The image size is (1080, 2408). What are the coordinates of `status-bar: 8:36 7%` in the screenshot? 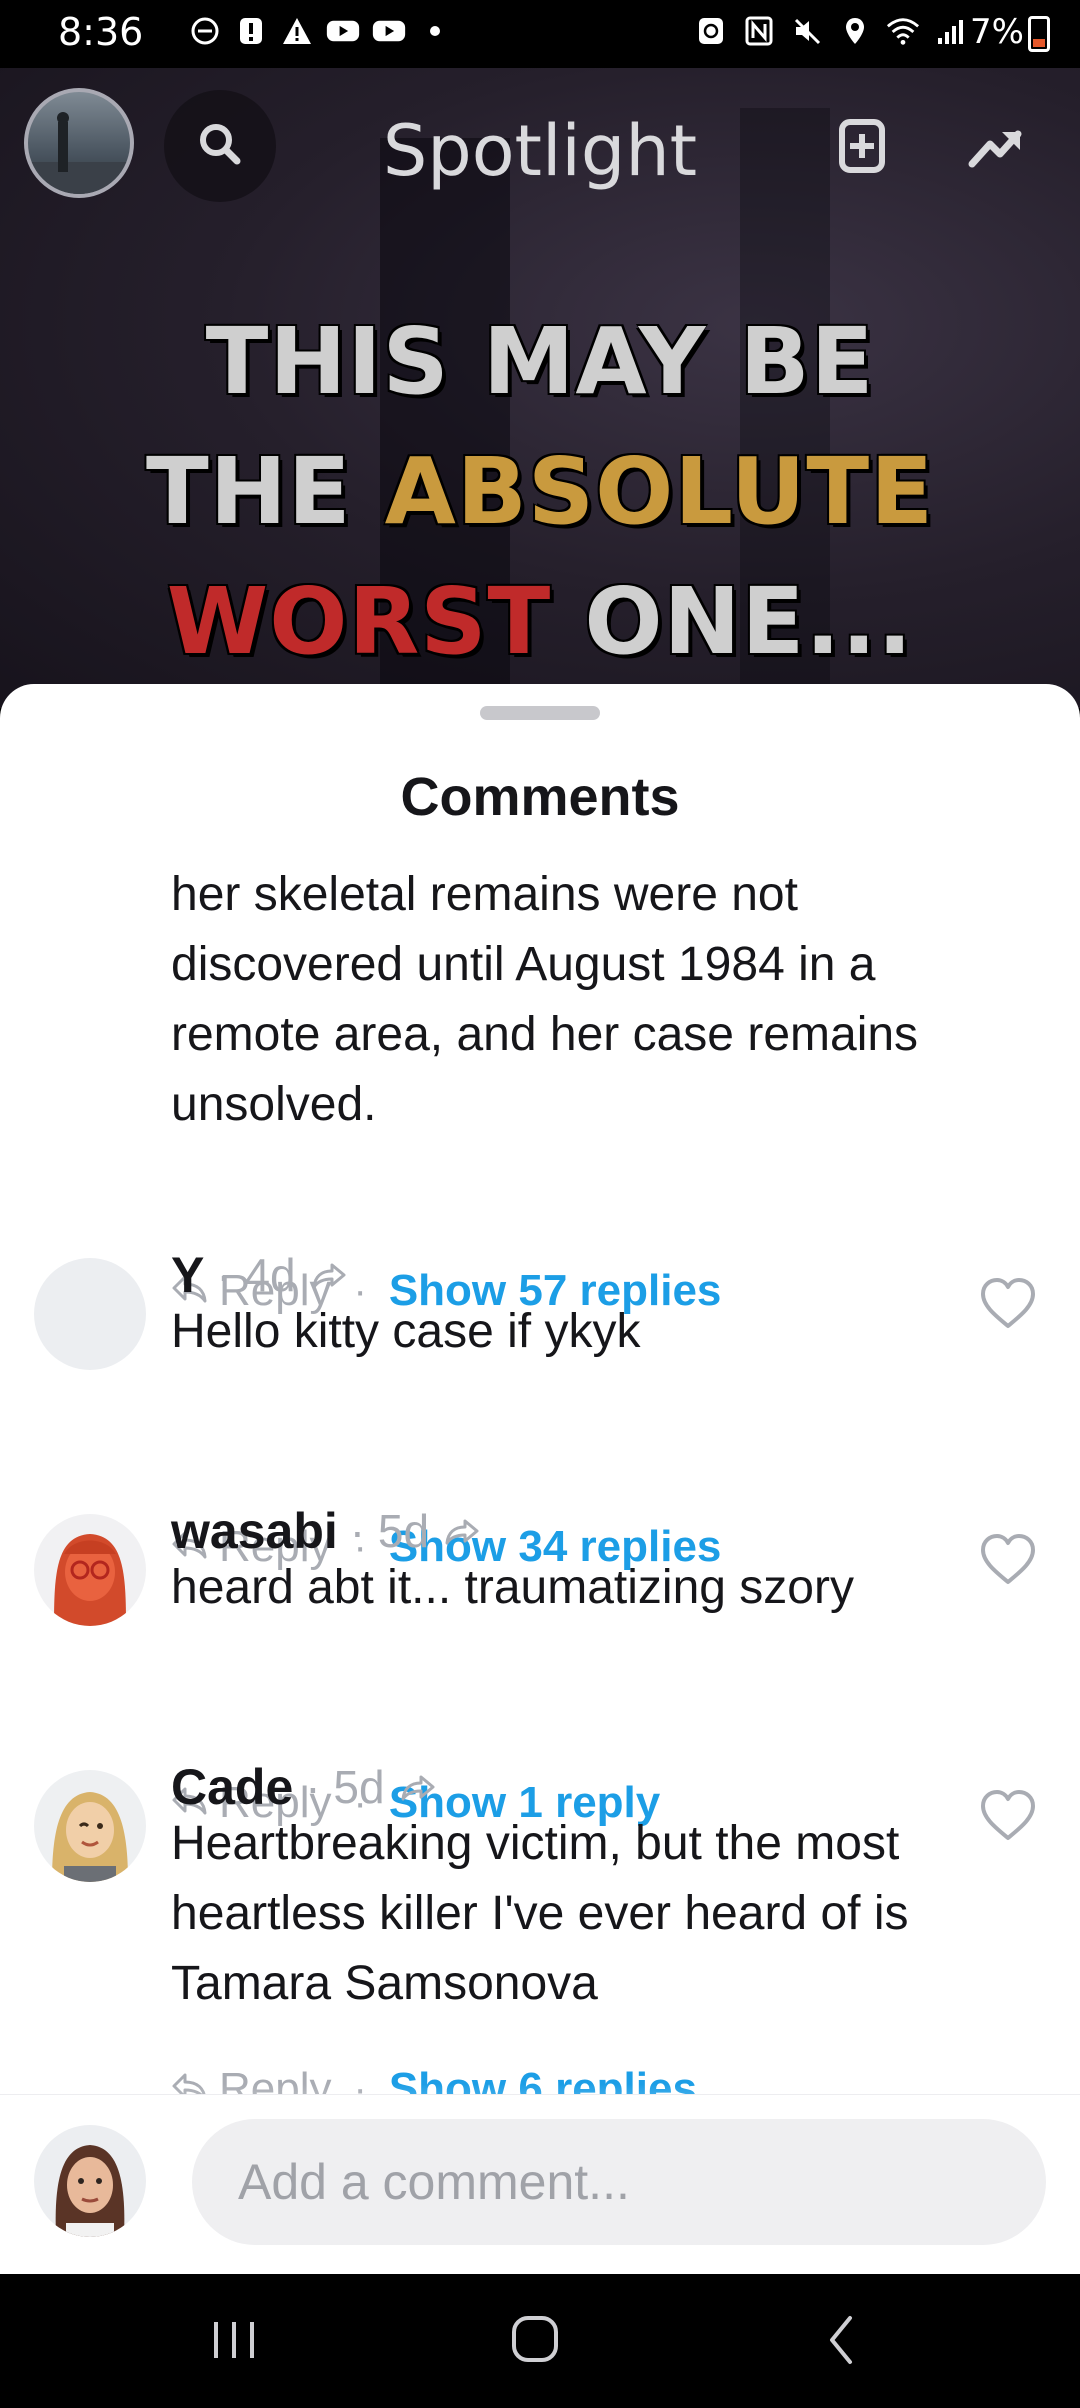 It's located at (540, 34).